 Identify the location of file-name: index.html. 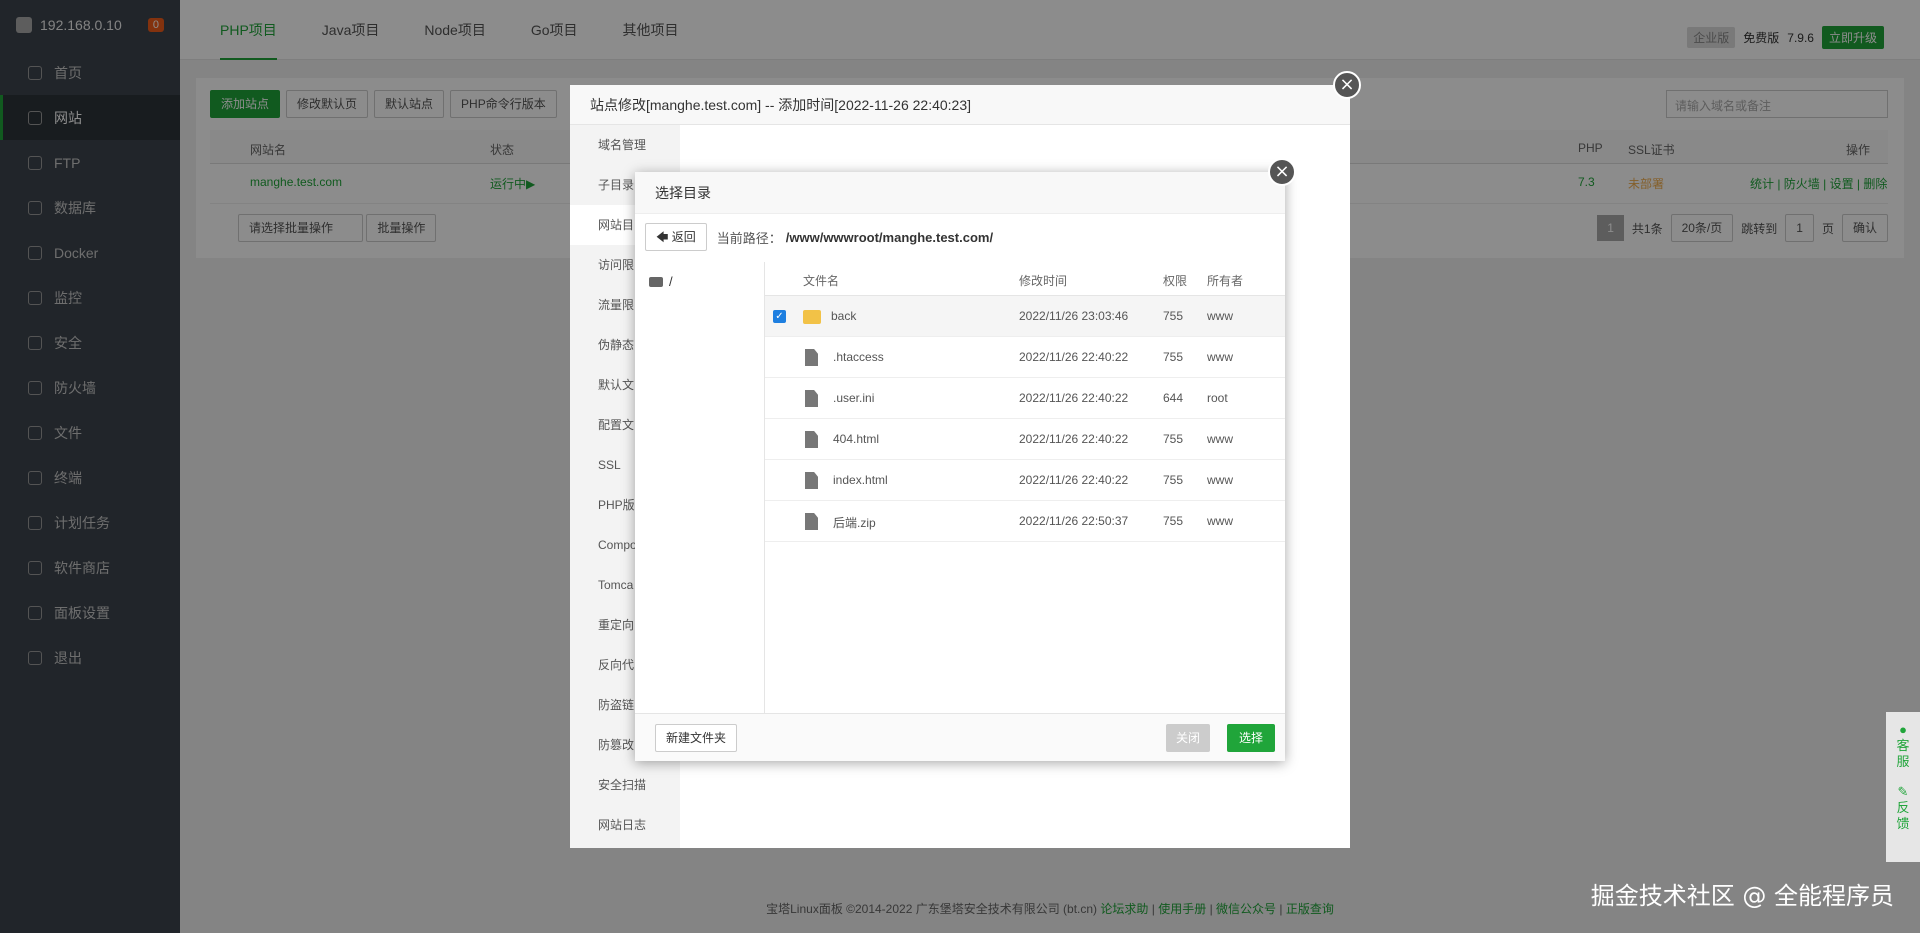
(860, 480).